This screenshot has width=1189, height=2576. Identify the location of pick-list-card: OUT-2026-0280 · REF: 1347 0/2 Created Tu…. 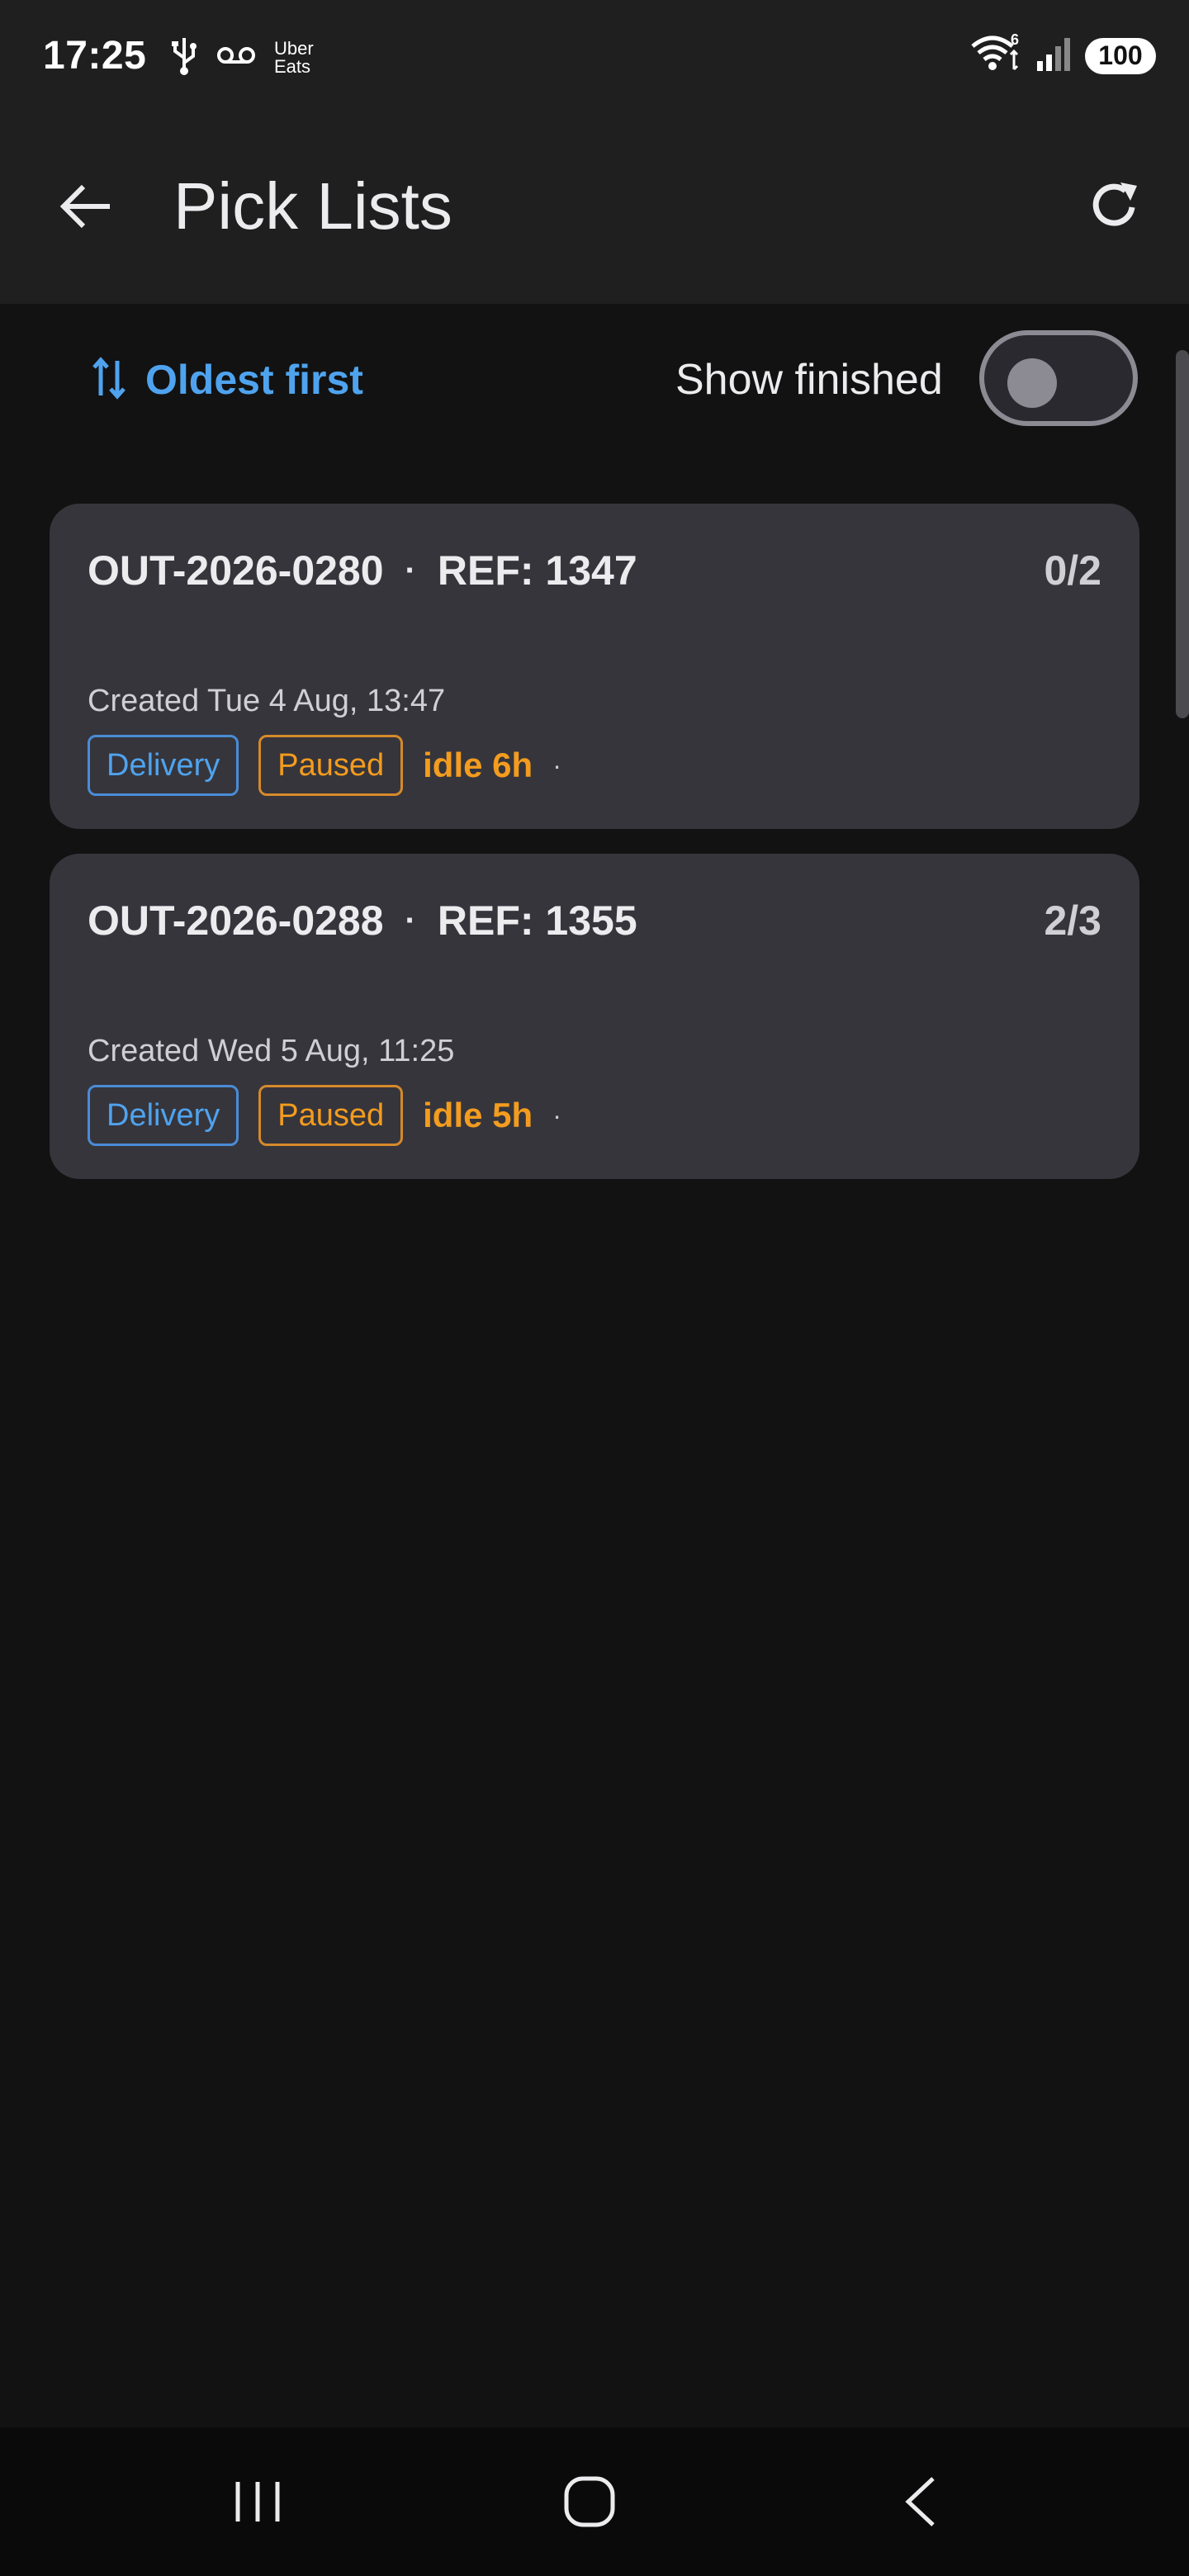
(594, 666).